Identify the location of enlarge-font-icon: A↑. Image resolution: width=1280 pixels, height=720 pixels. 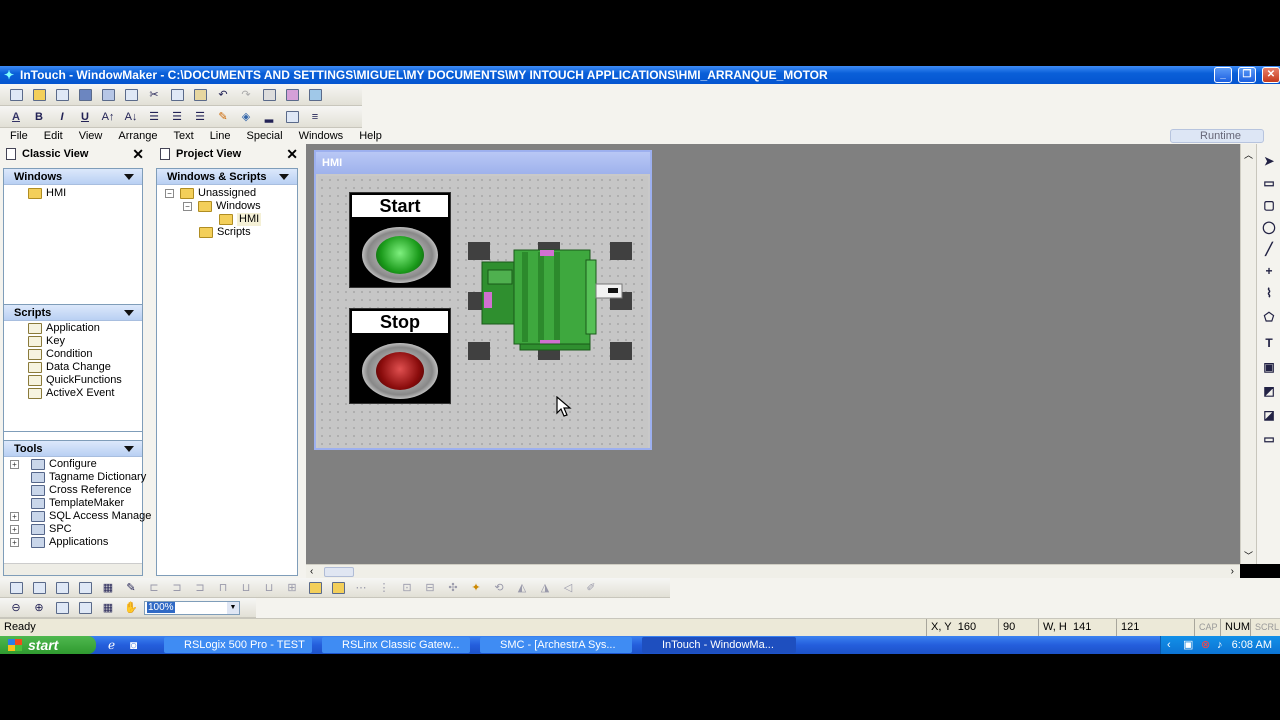
(108, 117).